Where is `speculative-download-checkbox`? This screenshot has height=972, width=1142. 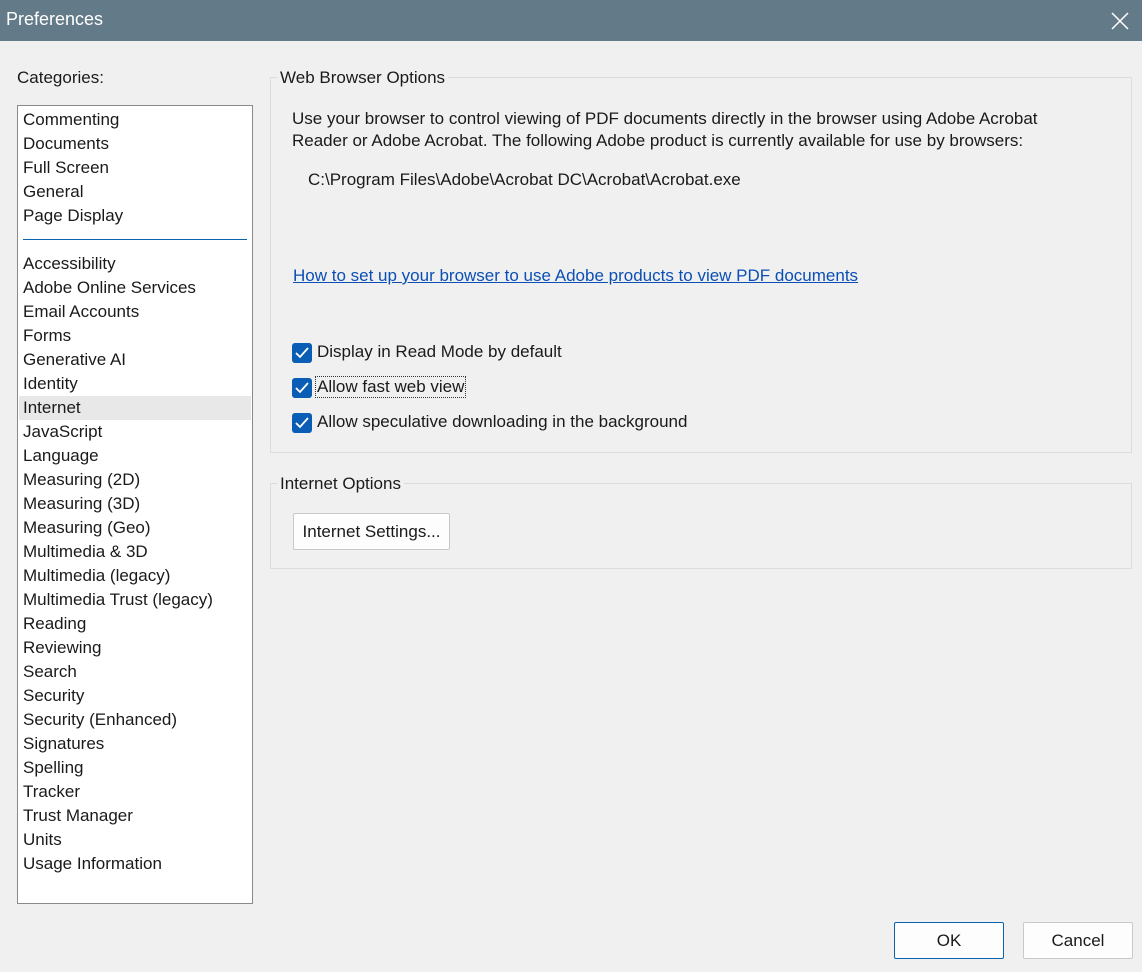
speculative-download-checkbox is located at coordinates (302, 423).